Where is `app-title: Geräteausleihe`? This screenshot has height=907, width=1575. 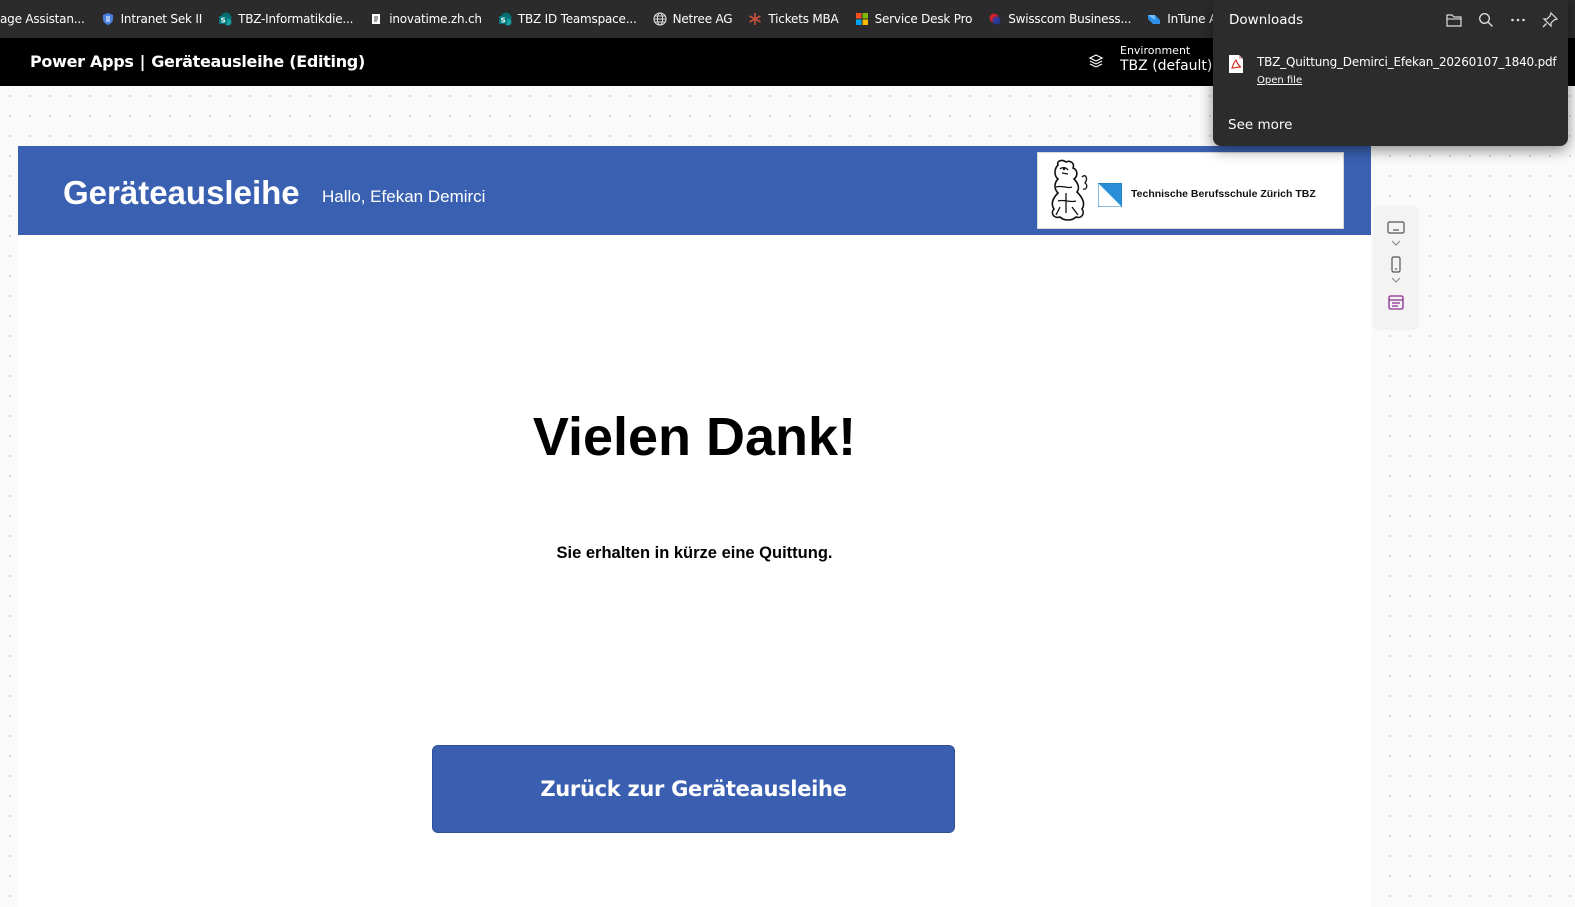
app-title: Geräteausleihe is located at coordinates (181, 192).